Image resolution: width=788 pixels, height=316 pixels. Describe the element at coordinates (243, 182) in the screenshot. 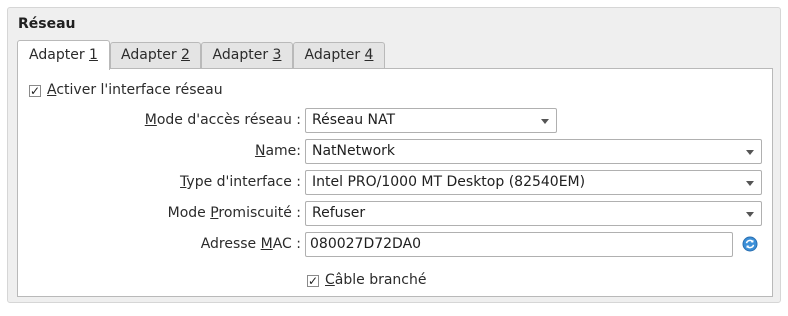

I see `label-text: ype d'interface :` at that location.